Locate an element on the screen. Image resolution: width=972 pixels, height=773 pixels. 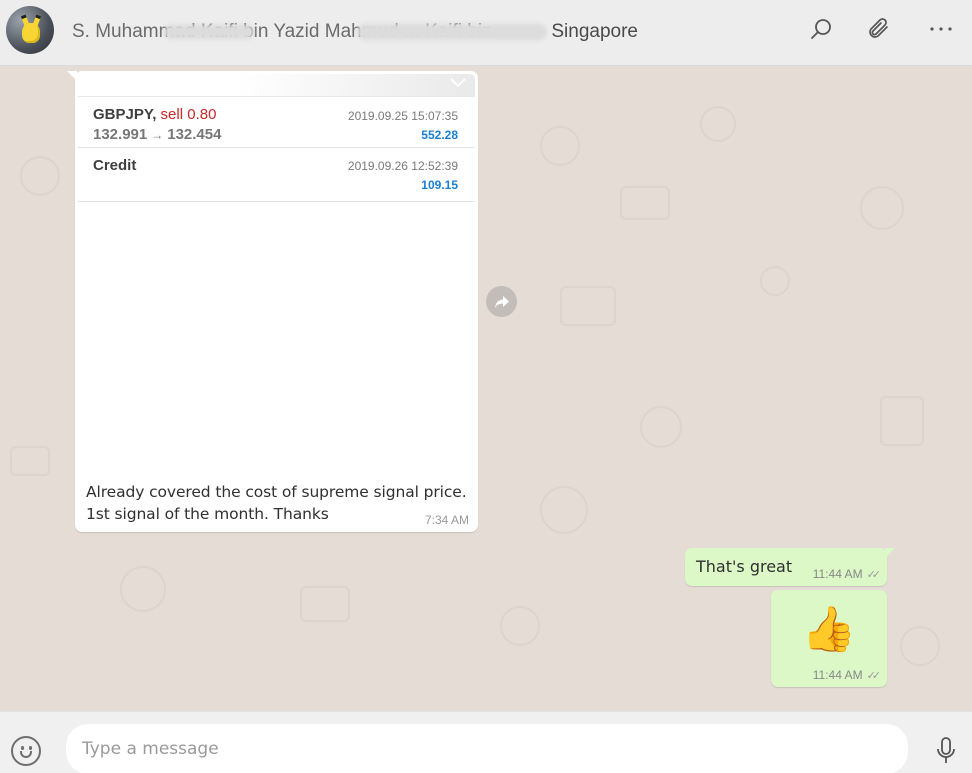
pikachu-avatar-icon is located at coordinates (31, 33).